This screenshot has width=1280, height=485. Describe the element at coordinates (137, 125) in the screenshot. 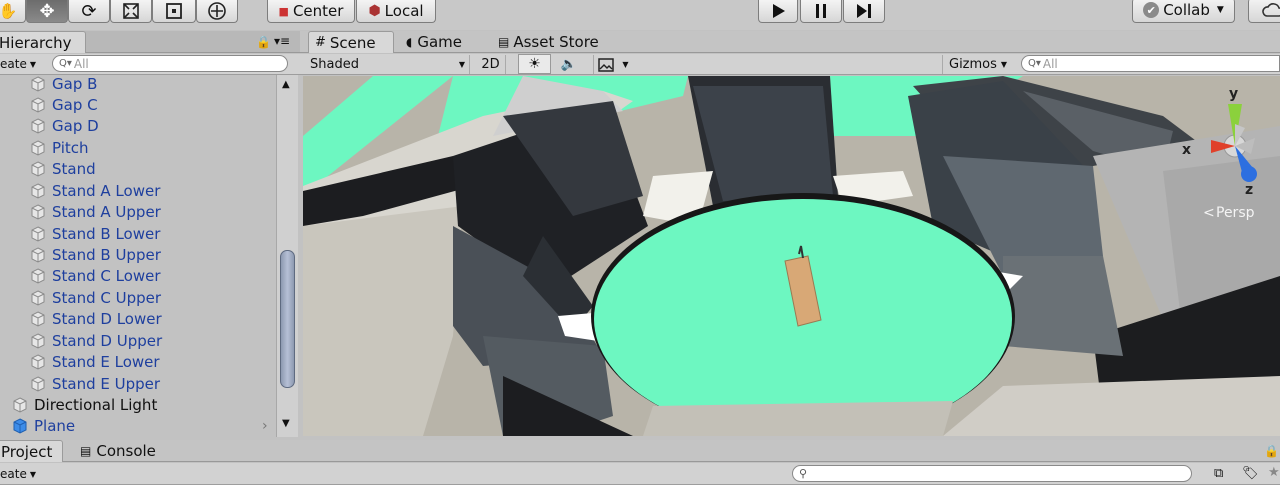

I see `list-item: Gap D` at that location.